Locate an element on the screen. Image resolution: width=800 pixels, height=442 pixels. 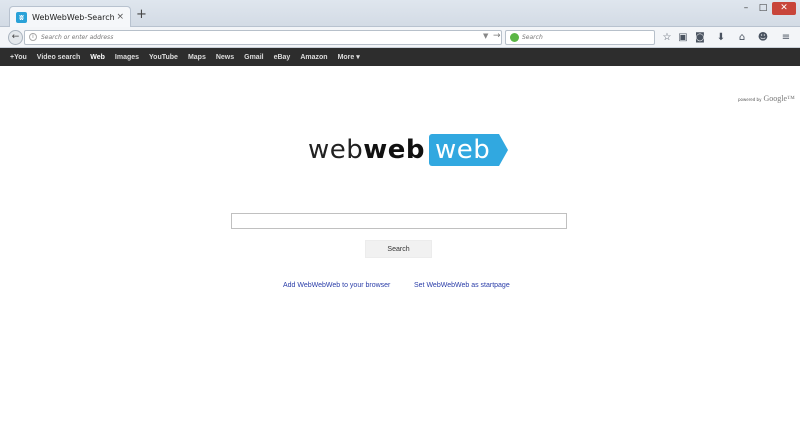
back-arrow-icon: ← is located at coordinates (15, 37).